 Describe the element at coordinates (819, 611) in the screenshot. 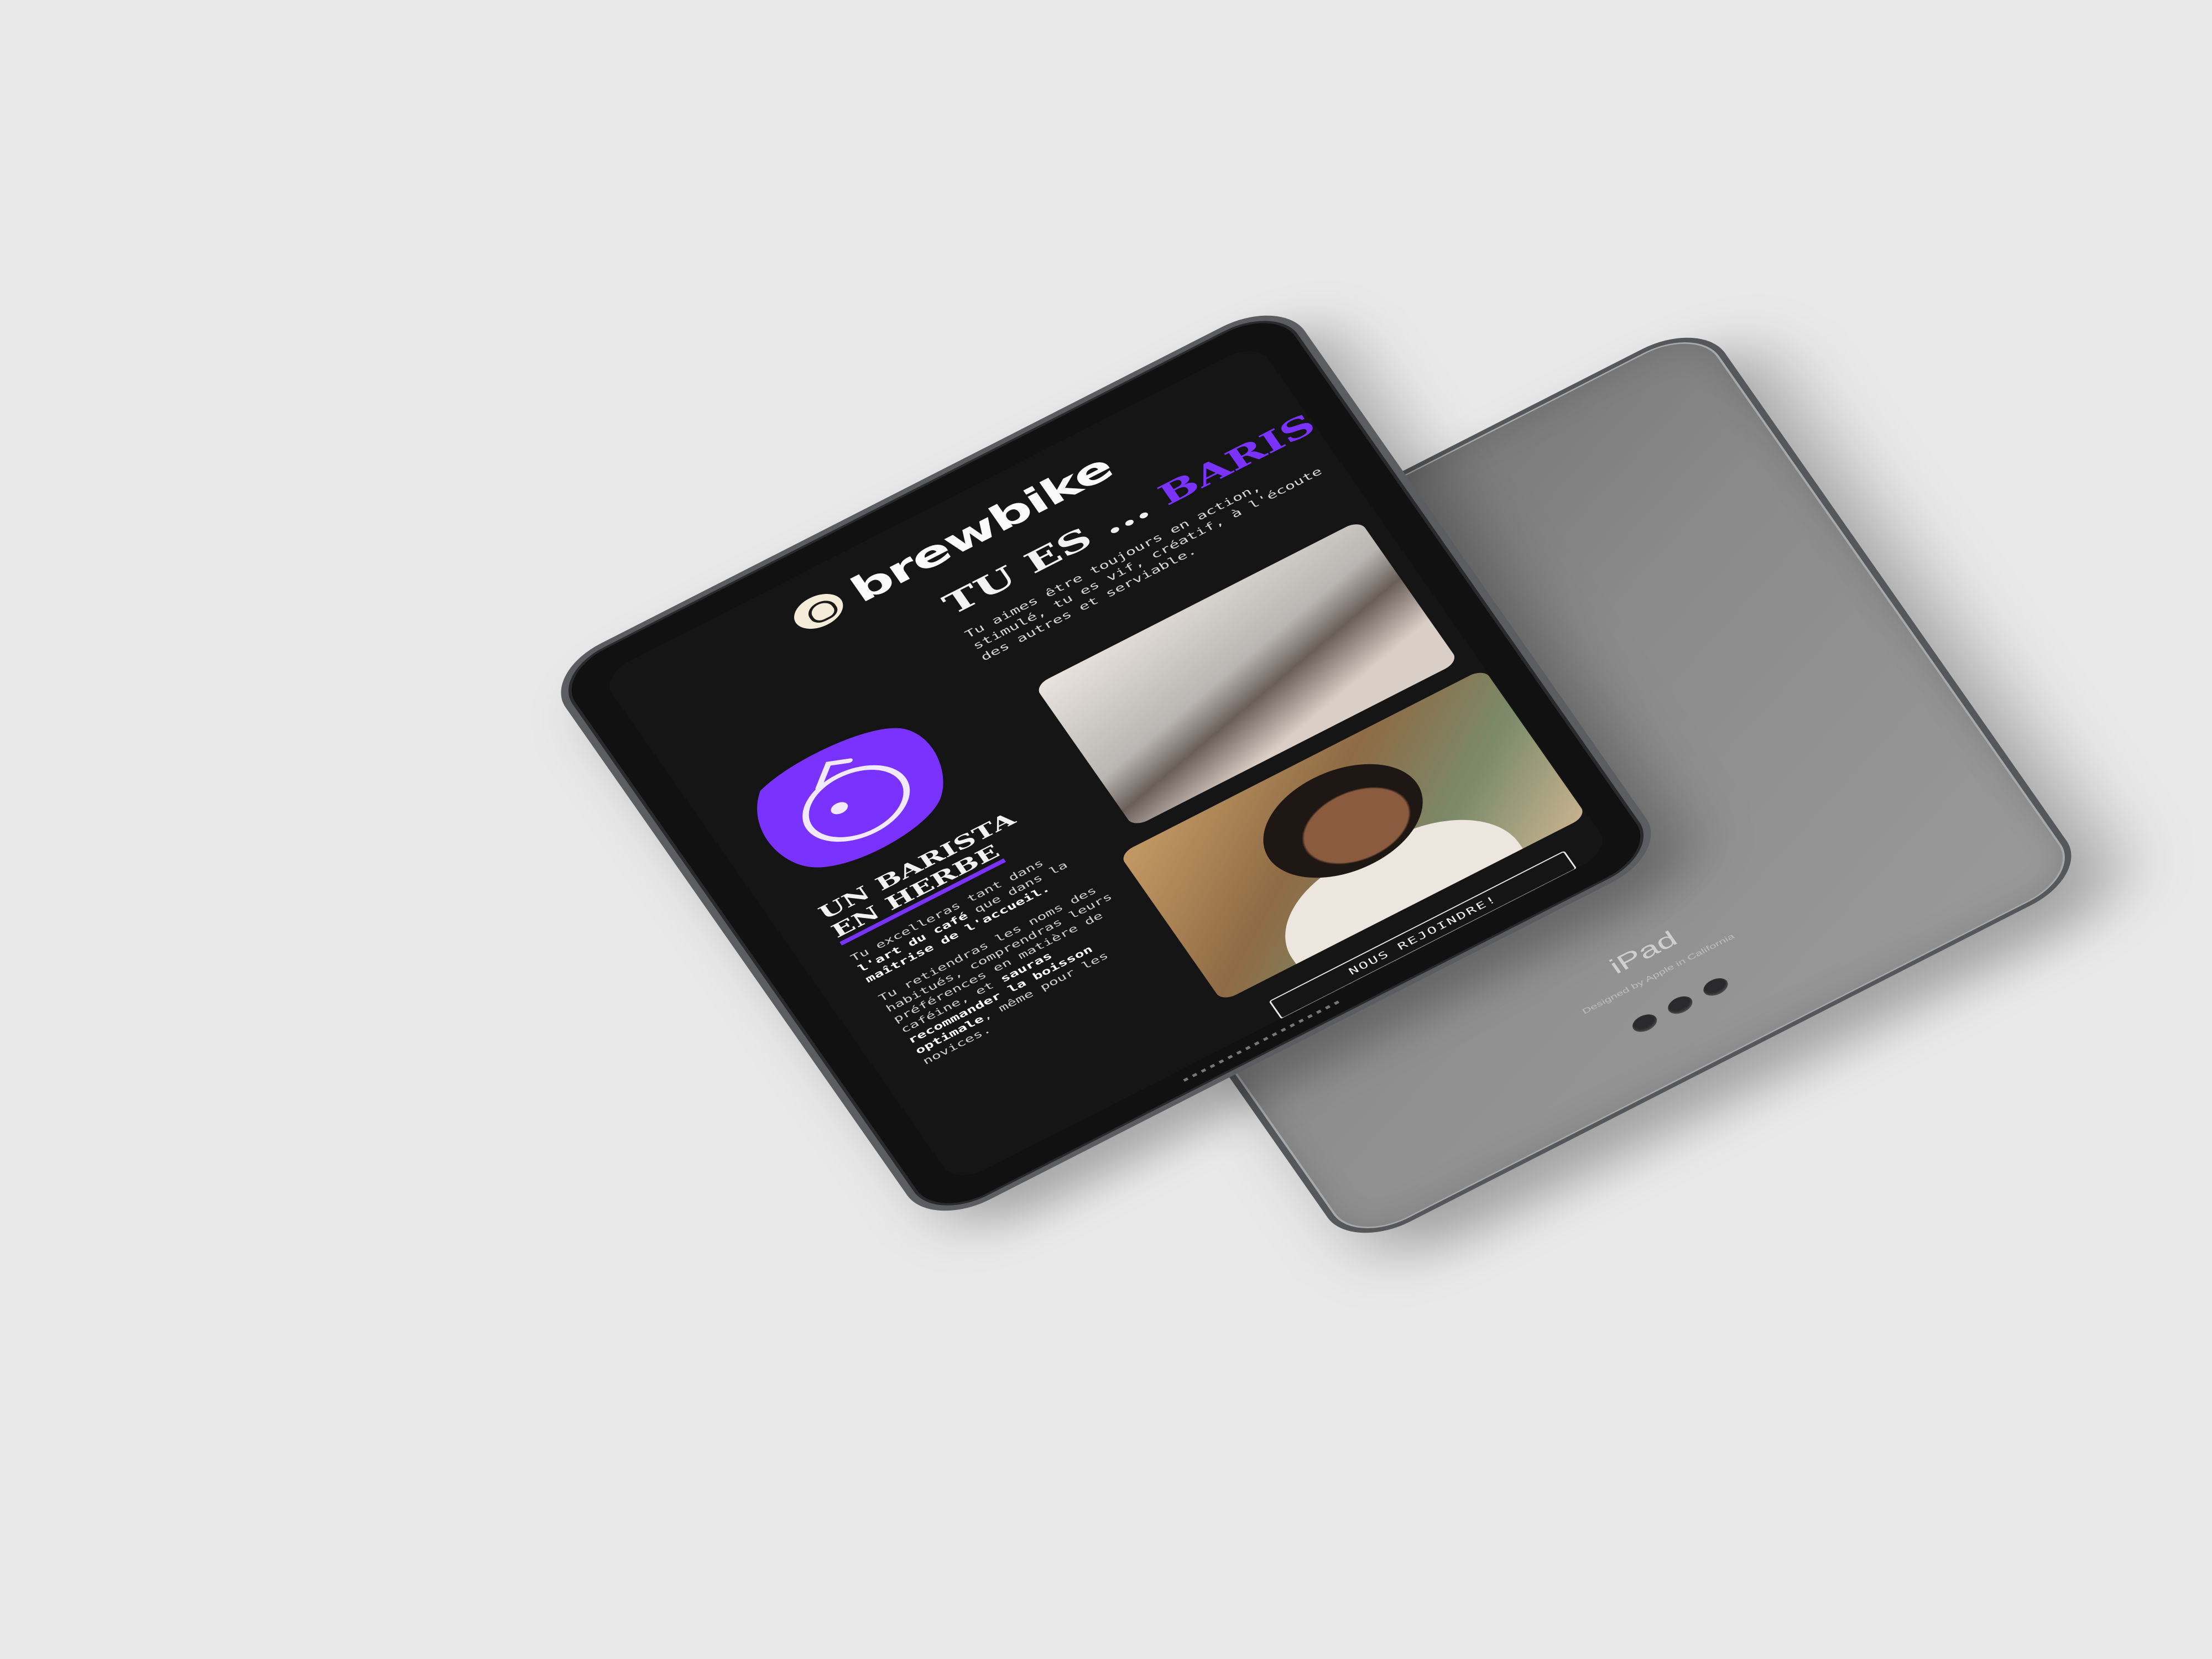

I see `brewbike-logo-icon` at that location.